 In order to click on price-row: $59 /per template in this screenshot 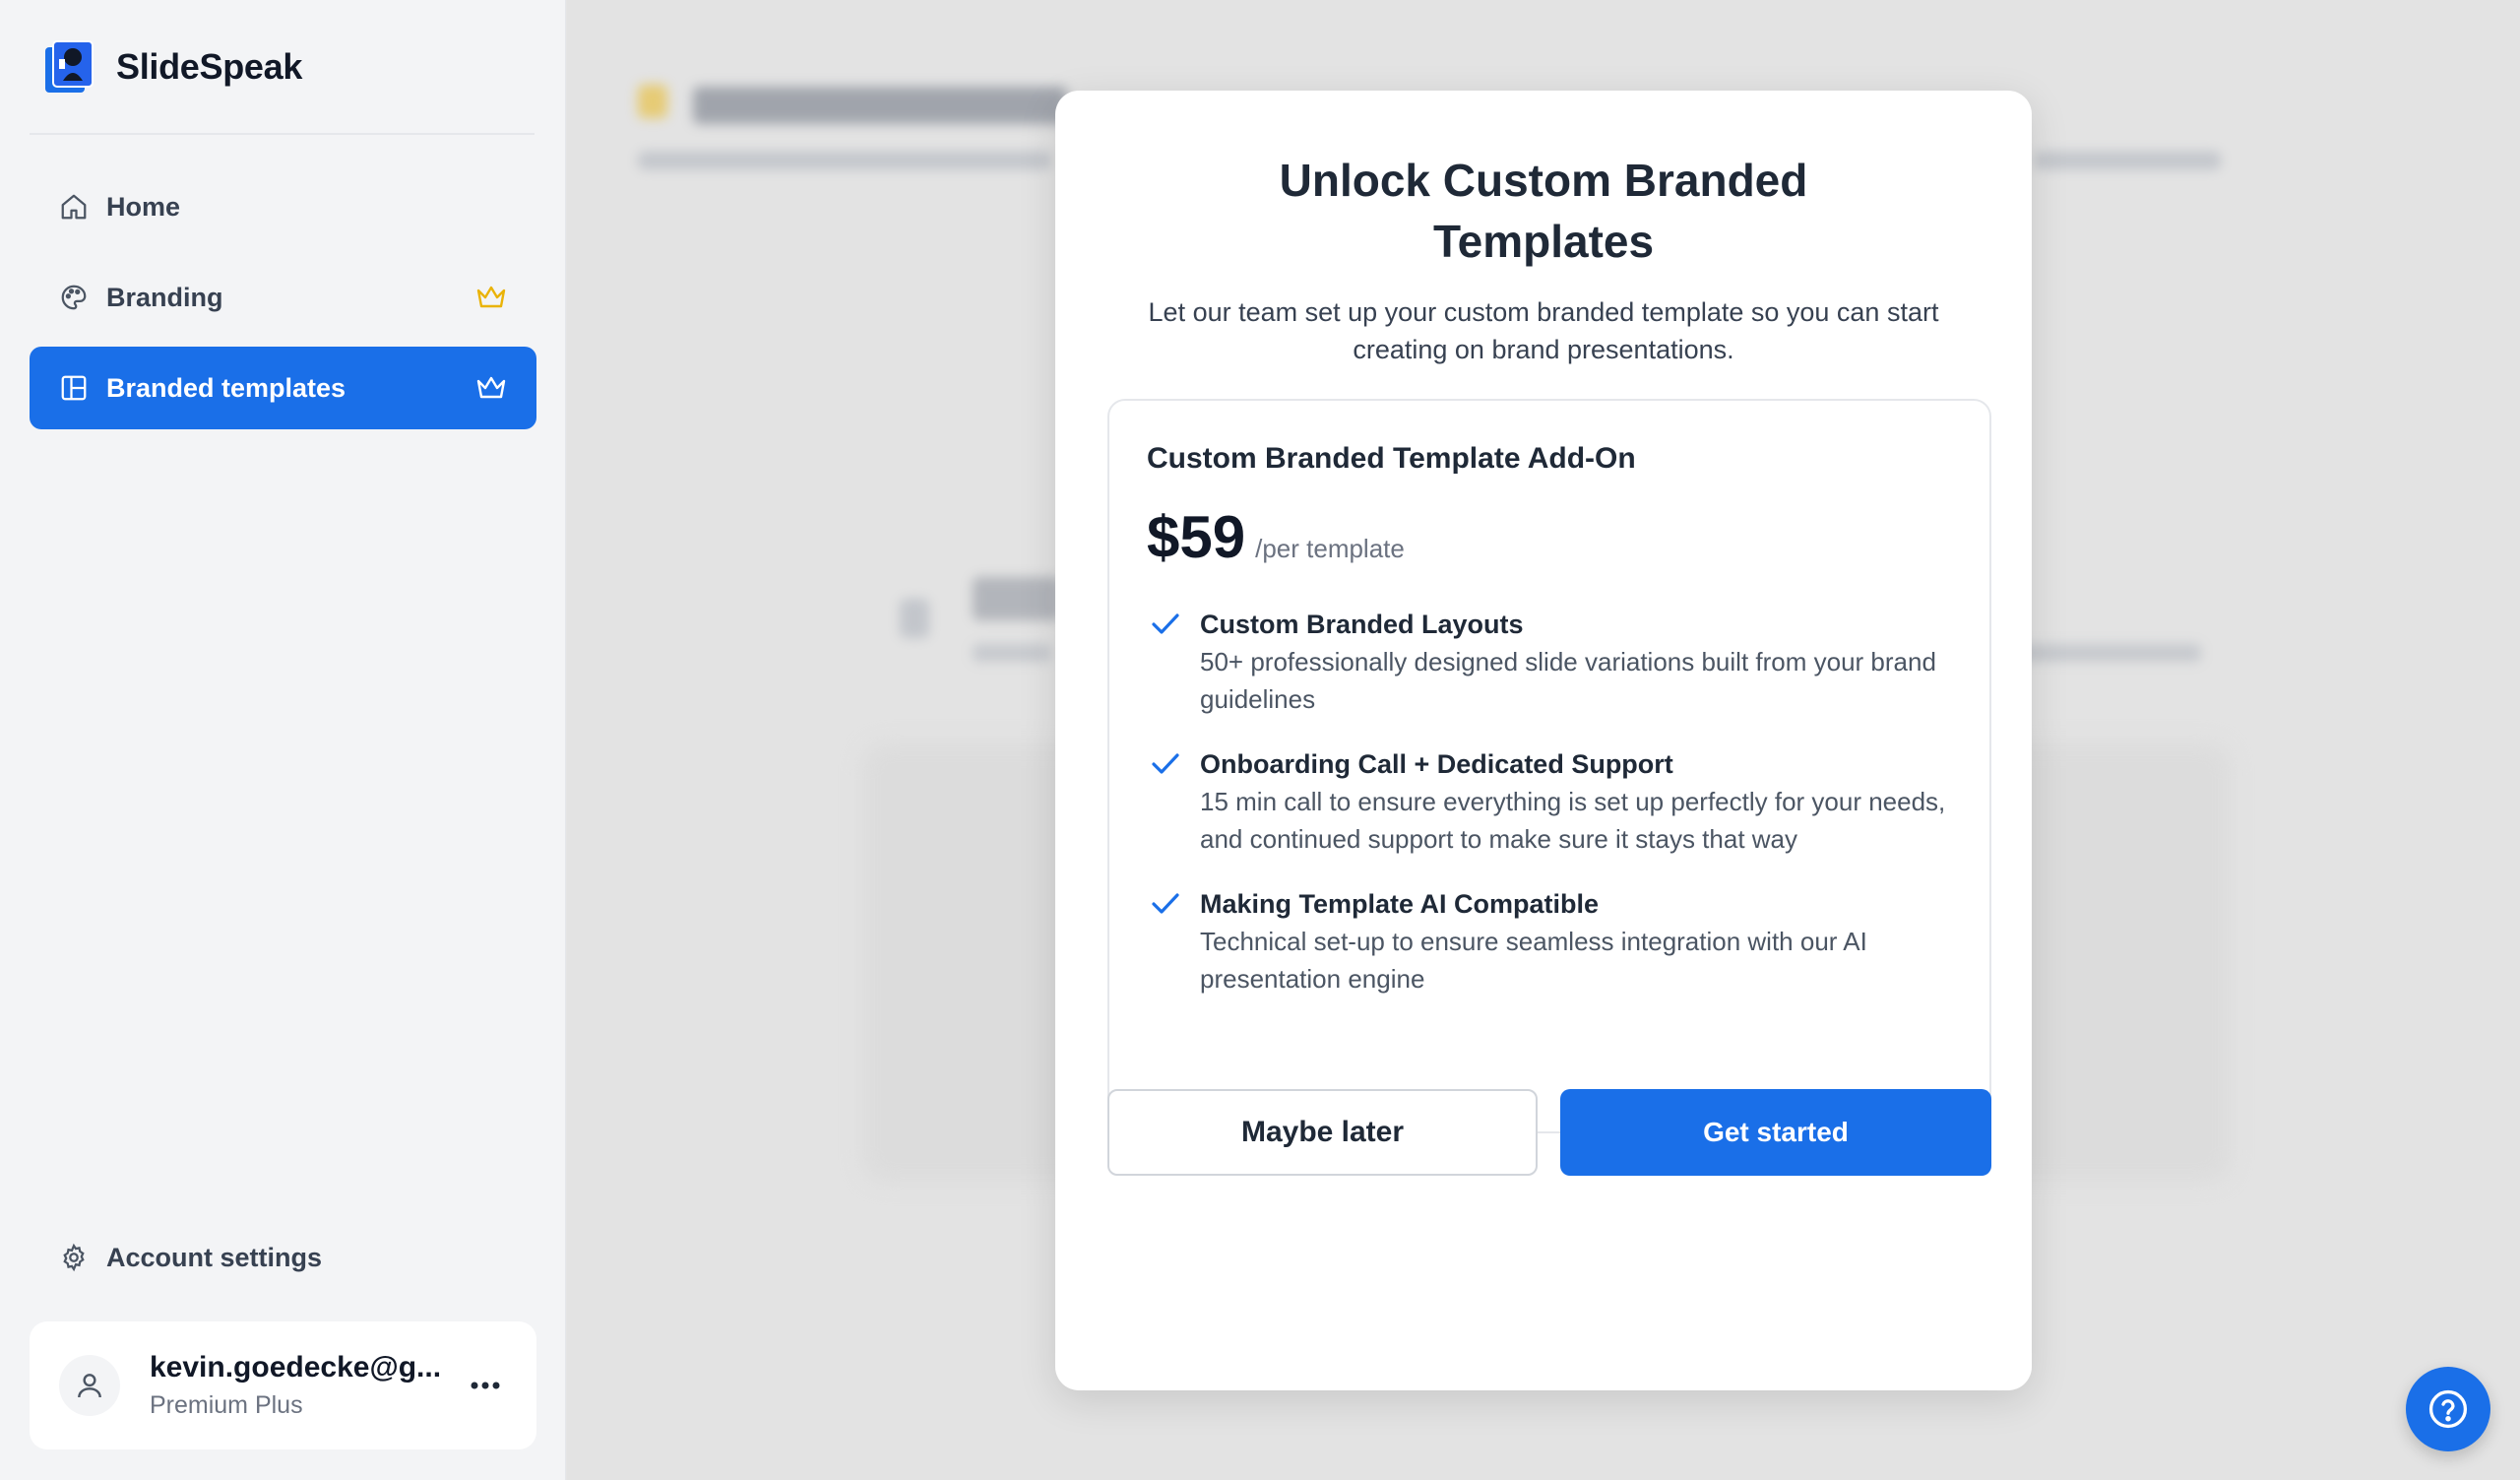, I will do `click(1276, 537)`.